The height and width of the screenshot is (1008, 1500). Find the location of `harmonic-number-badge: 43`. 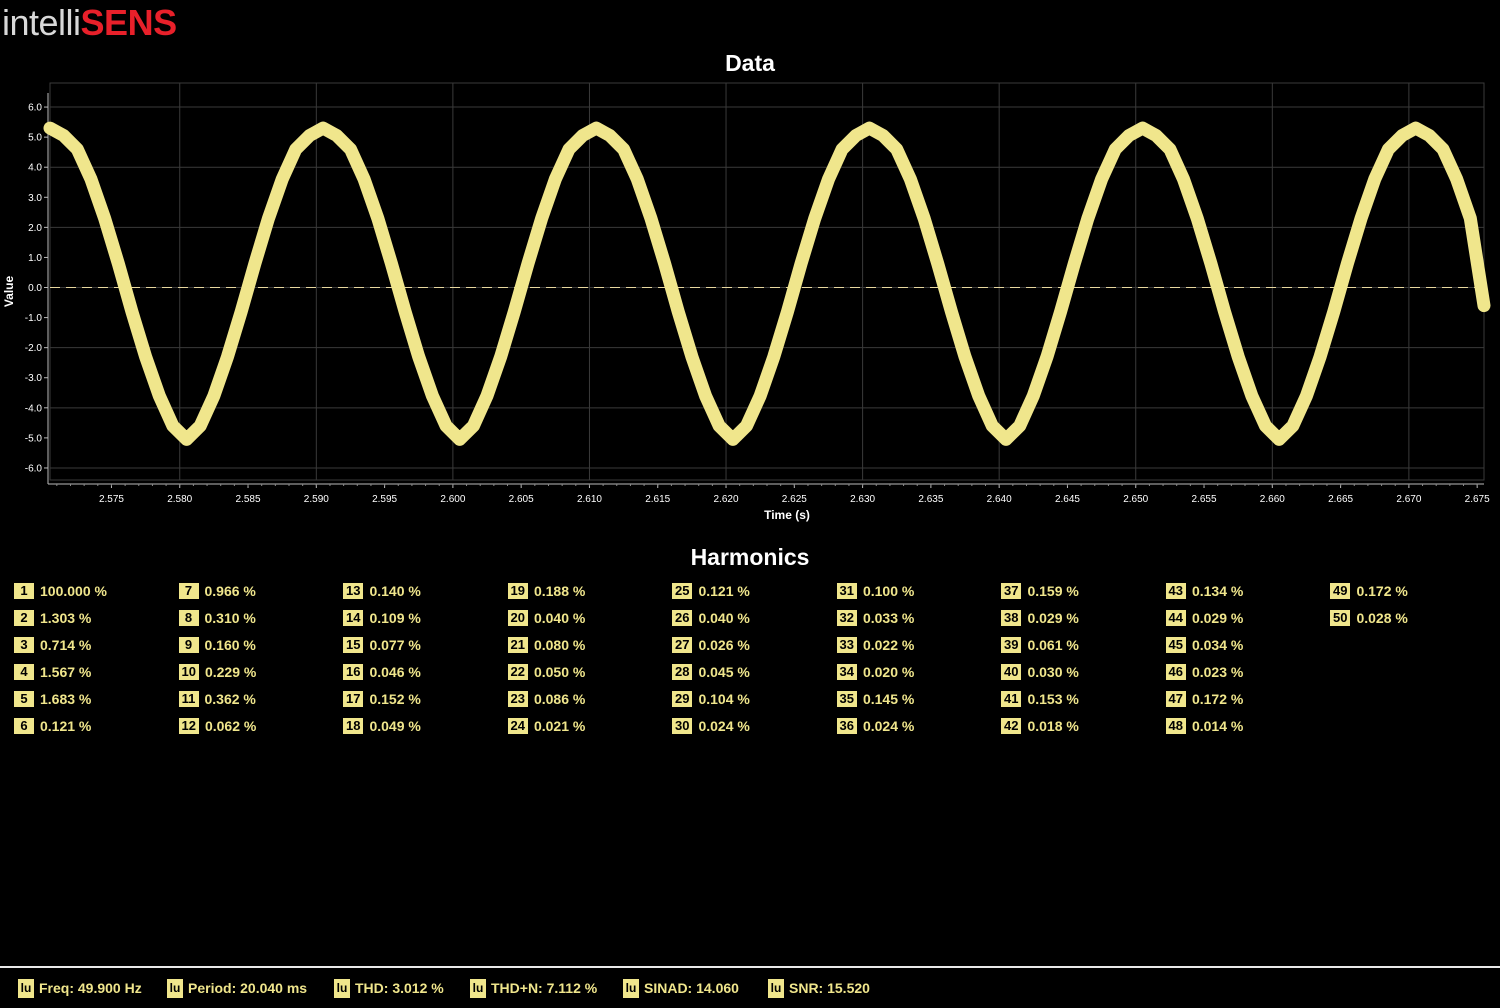

harmonic-number-badge: 43 is located at coordinates (1175, 591).